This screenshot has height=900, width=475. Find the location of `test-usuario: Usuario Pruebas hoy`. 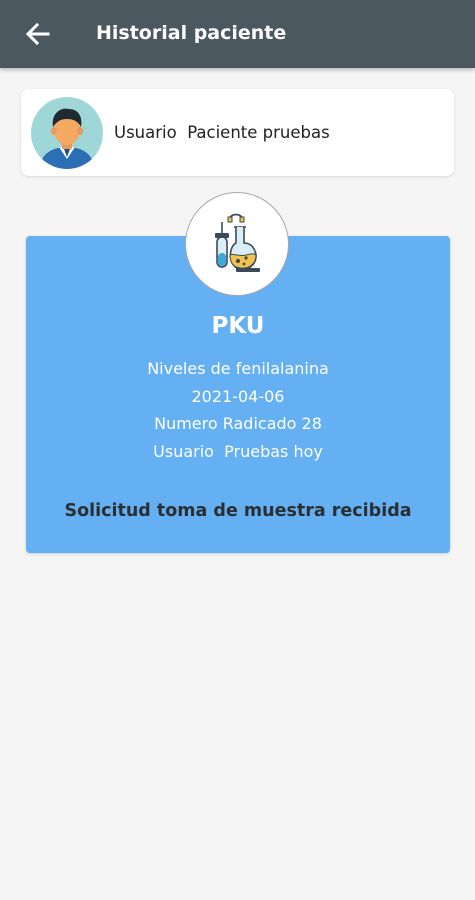

test-usuario: Usuario Pruebas hoy is located at coordinates (238, 451).